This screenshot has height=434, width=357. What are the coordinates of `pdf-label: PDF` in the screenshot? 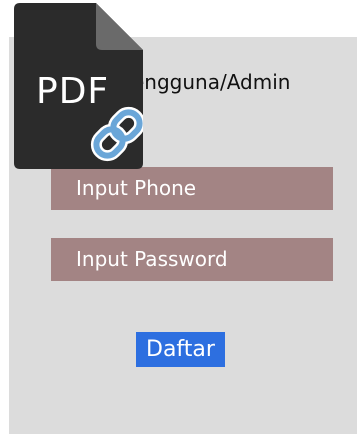 It's located at (73, 91).